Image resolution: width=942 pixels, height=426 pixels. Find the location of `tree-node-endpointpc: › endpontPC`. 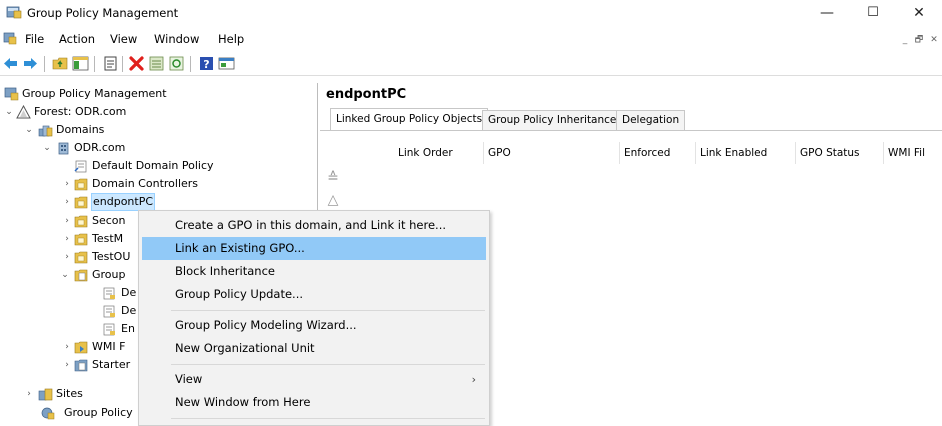

tree-node-endpointpc: › endpontPC is located at coordinates (157, 202).